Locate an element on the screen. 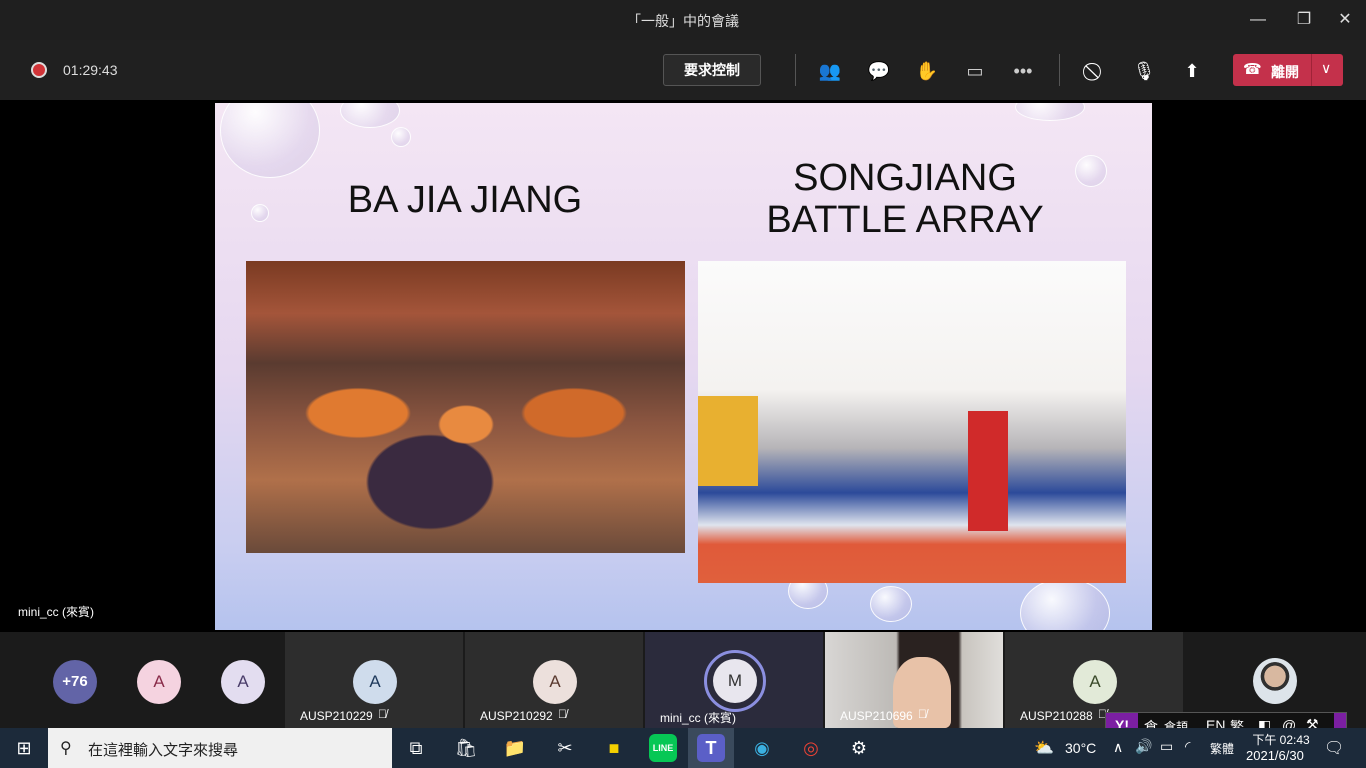 This screenshot has width=1366, height=768. teams-icon: T is located at coordinates (711, 748).